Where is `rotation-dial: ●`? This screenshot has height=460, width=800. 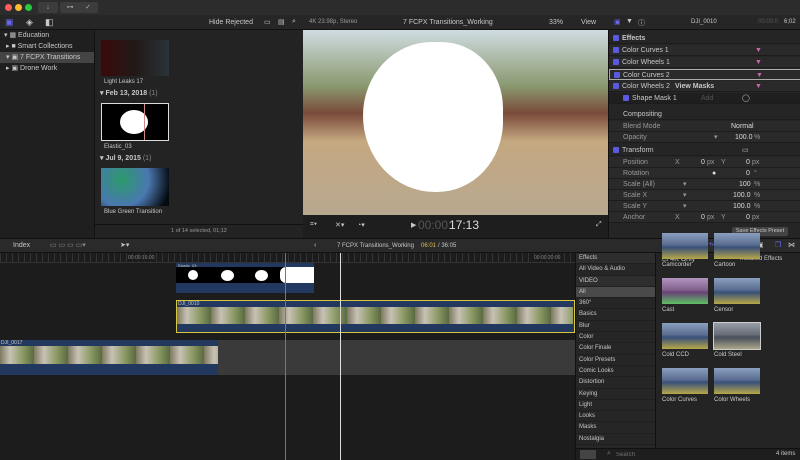
rotation-dial: ● is located at coordinates (714, 173).